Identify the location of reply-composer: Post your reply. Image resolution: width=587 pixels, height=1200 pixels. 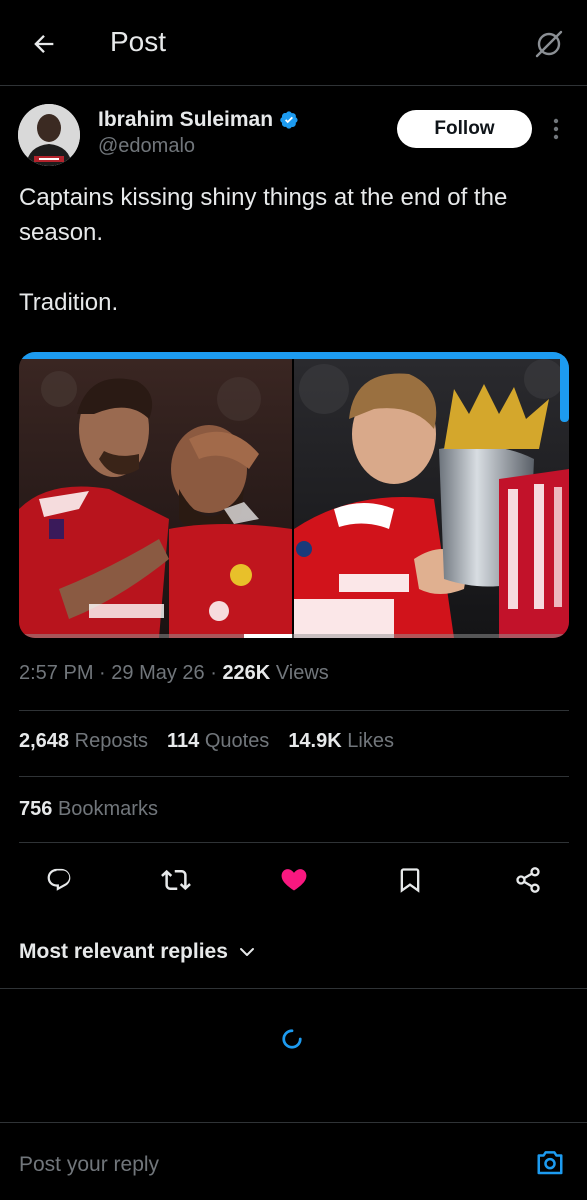
(293, 1161).